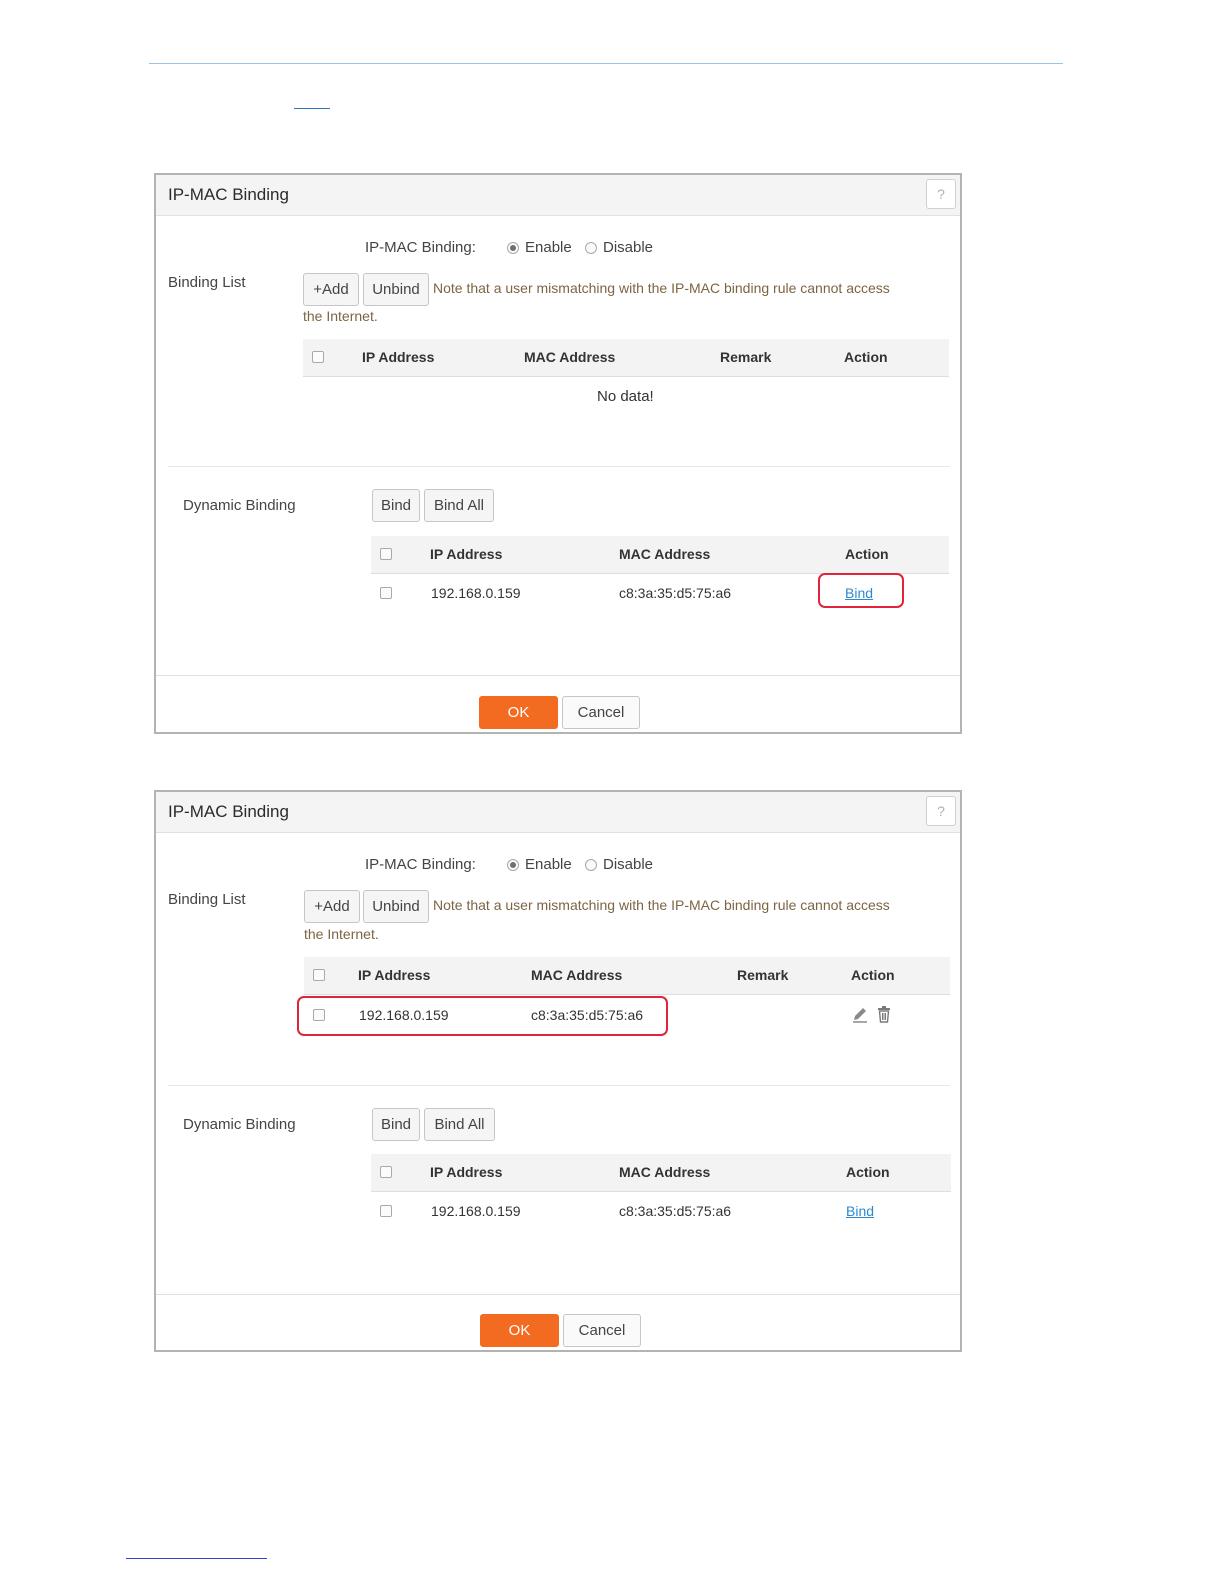 The height and width of the screenshot is (1584, 1224). I want to click on bound-row-highlight, so click(482, 1016).